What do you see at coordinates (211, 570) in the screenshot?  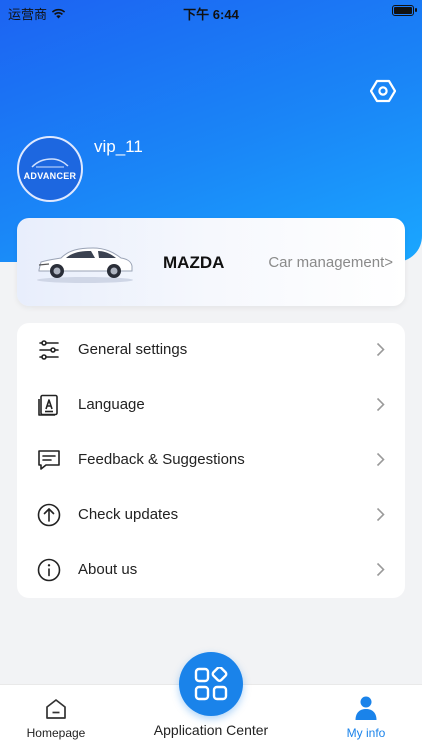 I see `menu-item-about-us: About us` at bounding box center [211, 570].